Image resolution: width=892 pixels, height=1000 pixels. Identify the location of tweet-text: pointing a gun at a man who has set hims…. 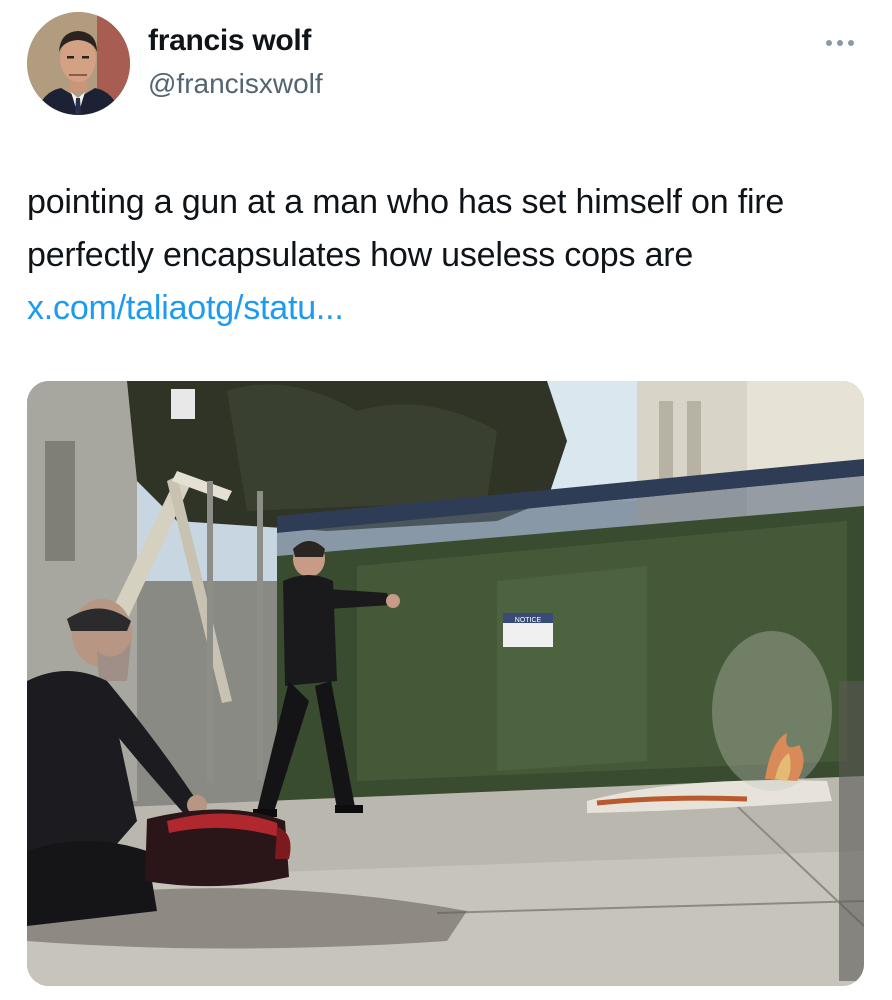
(447, 255).